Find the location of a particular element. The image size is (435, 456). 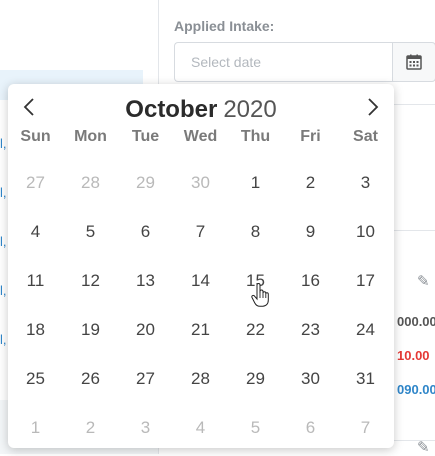

calendar-icon is located at coordinates (414, 62).